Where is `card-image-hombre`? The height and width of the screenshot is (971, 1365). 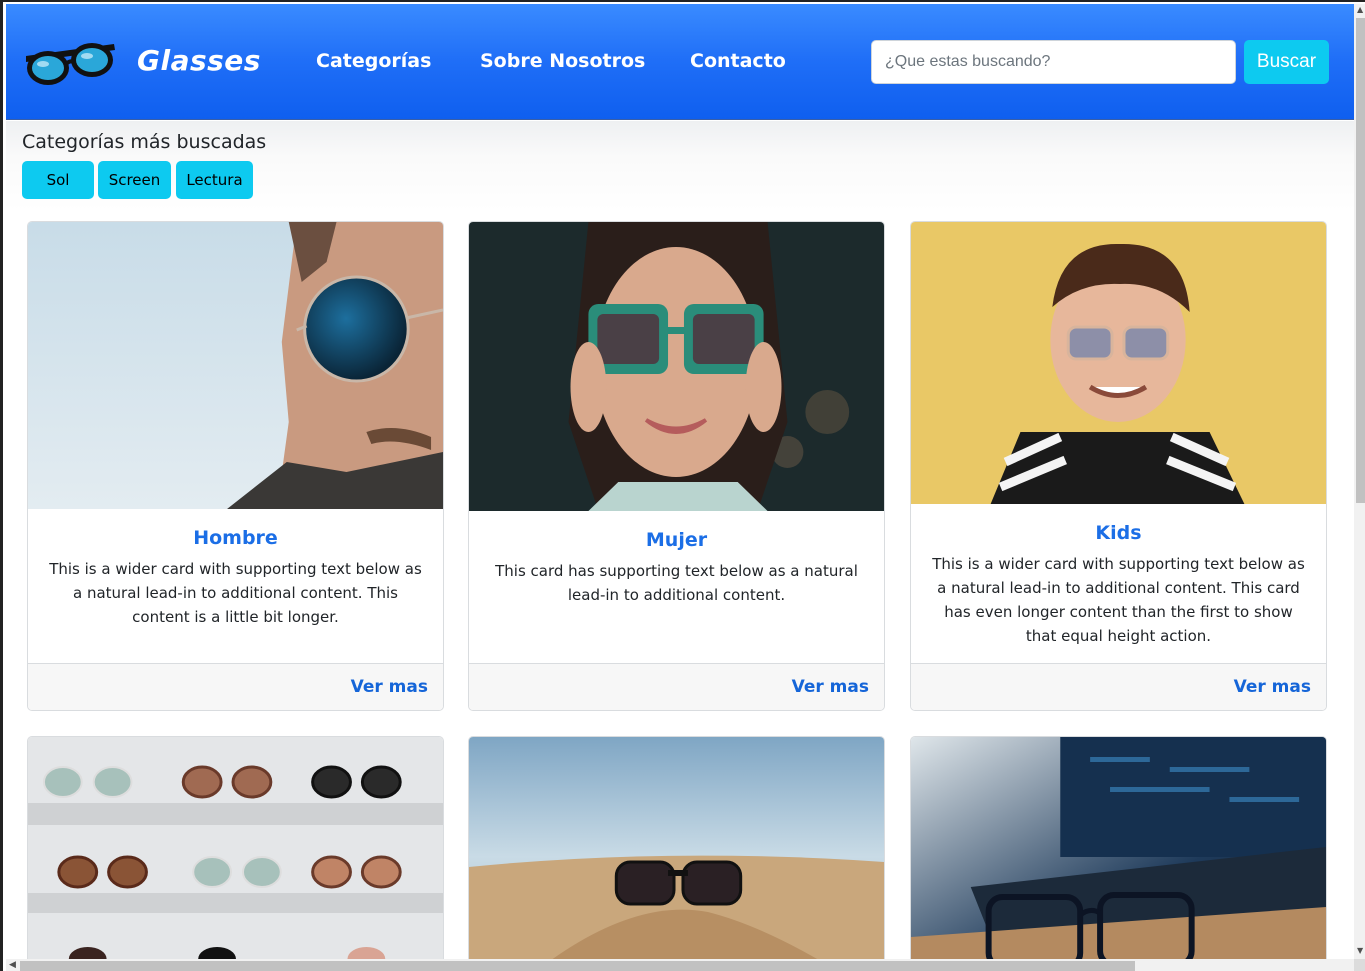 card-image-hombre is located at coordinates (235, 365).